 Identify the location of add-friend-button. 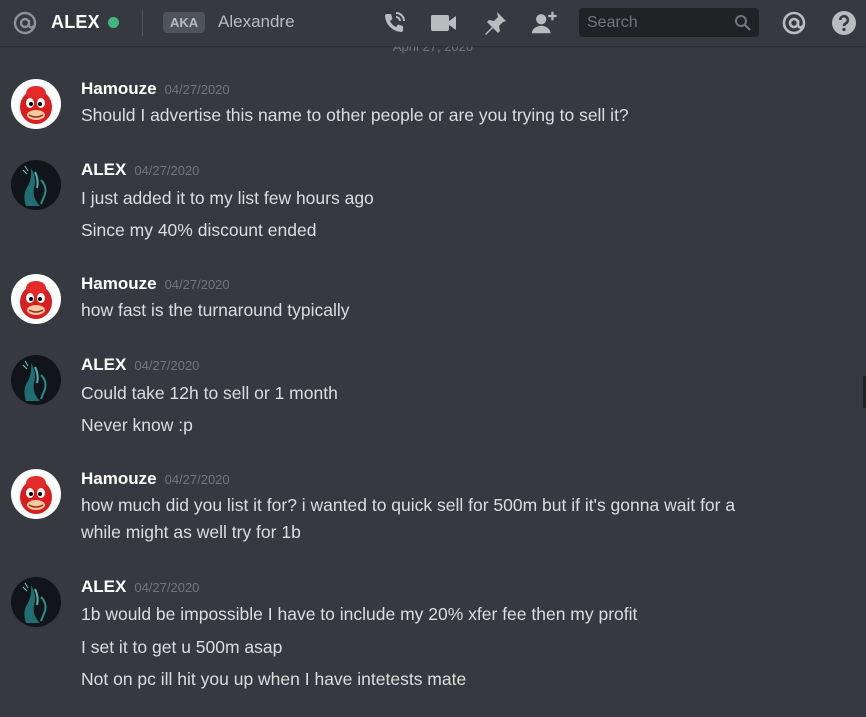
(544, 23).